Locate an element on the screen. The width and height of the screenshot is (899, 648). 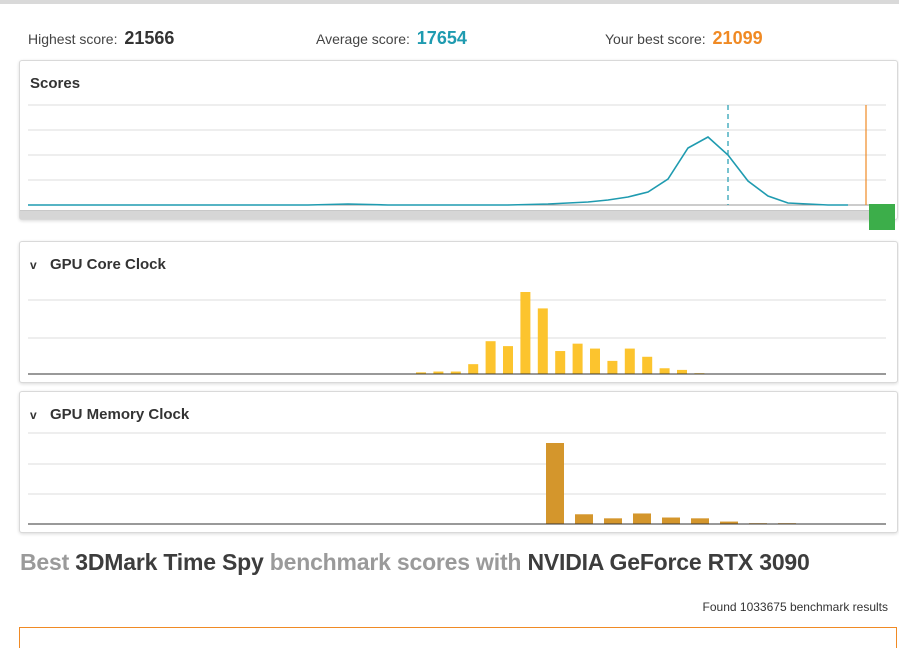
your-best-score: Your best score: 21099 is located at coordinates (684, 38).